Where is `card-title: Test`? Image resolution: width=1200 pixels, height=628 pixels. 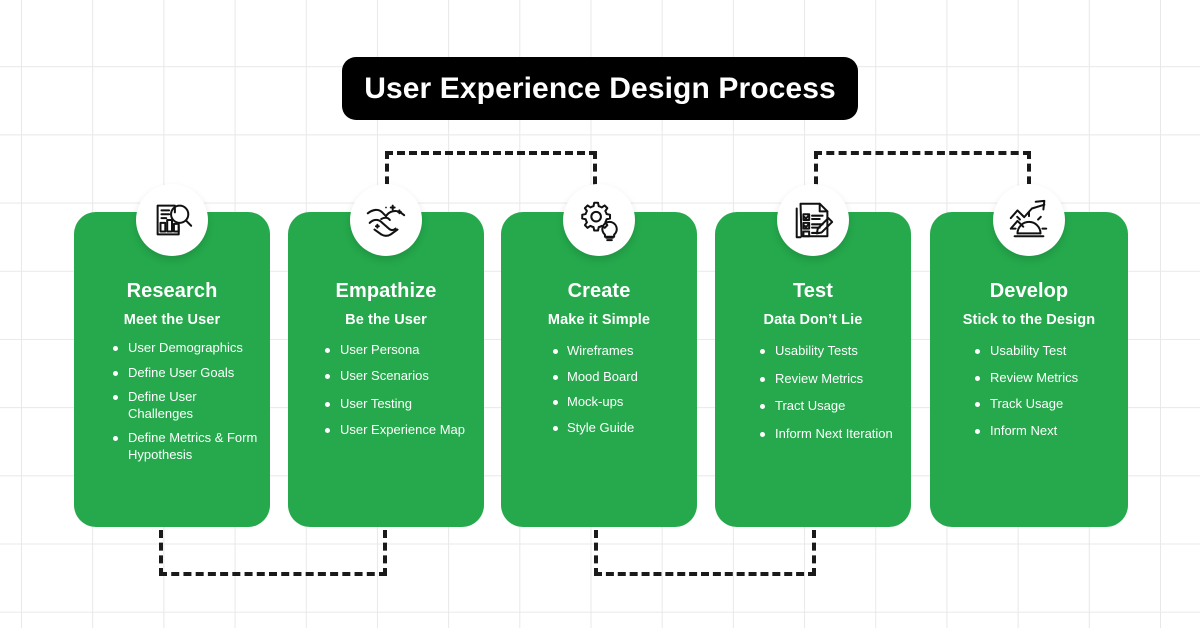
card-title: Test is located at coordinates (813, 291).